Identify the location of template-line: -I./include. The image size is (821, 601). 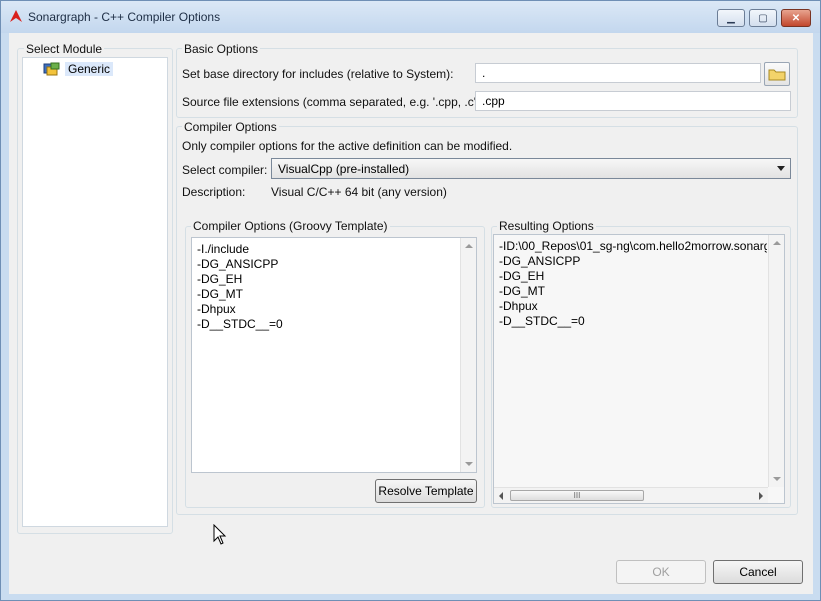
(223, 249).